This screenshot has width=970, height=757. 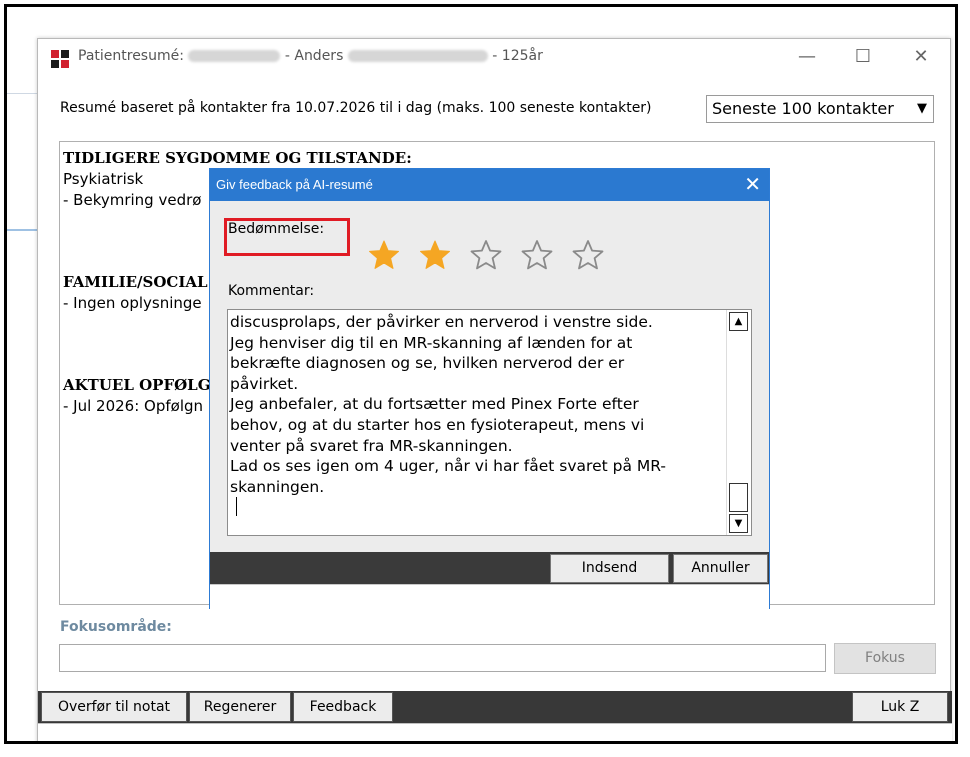 What do you see at coordinates (863, 57) in the screenshot?
I see `maximize-button: ☐` at bounding box center [863, 57].